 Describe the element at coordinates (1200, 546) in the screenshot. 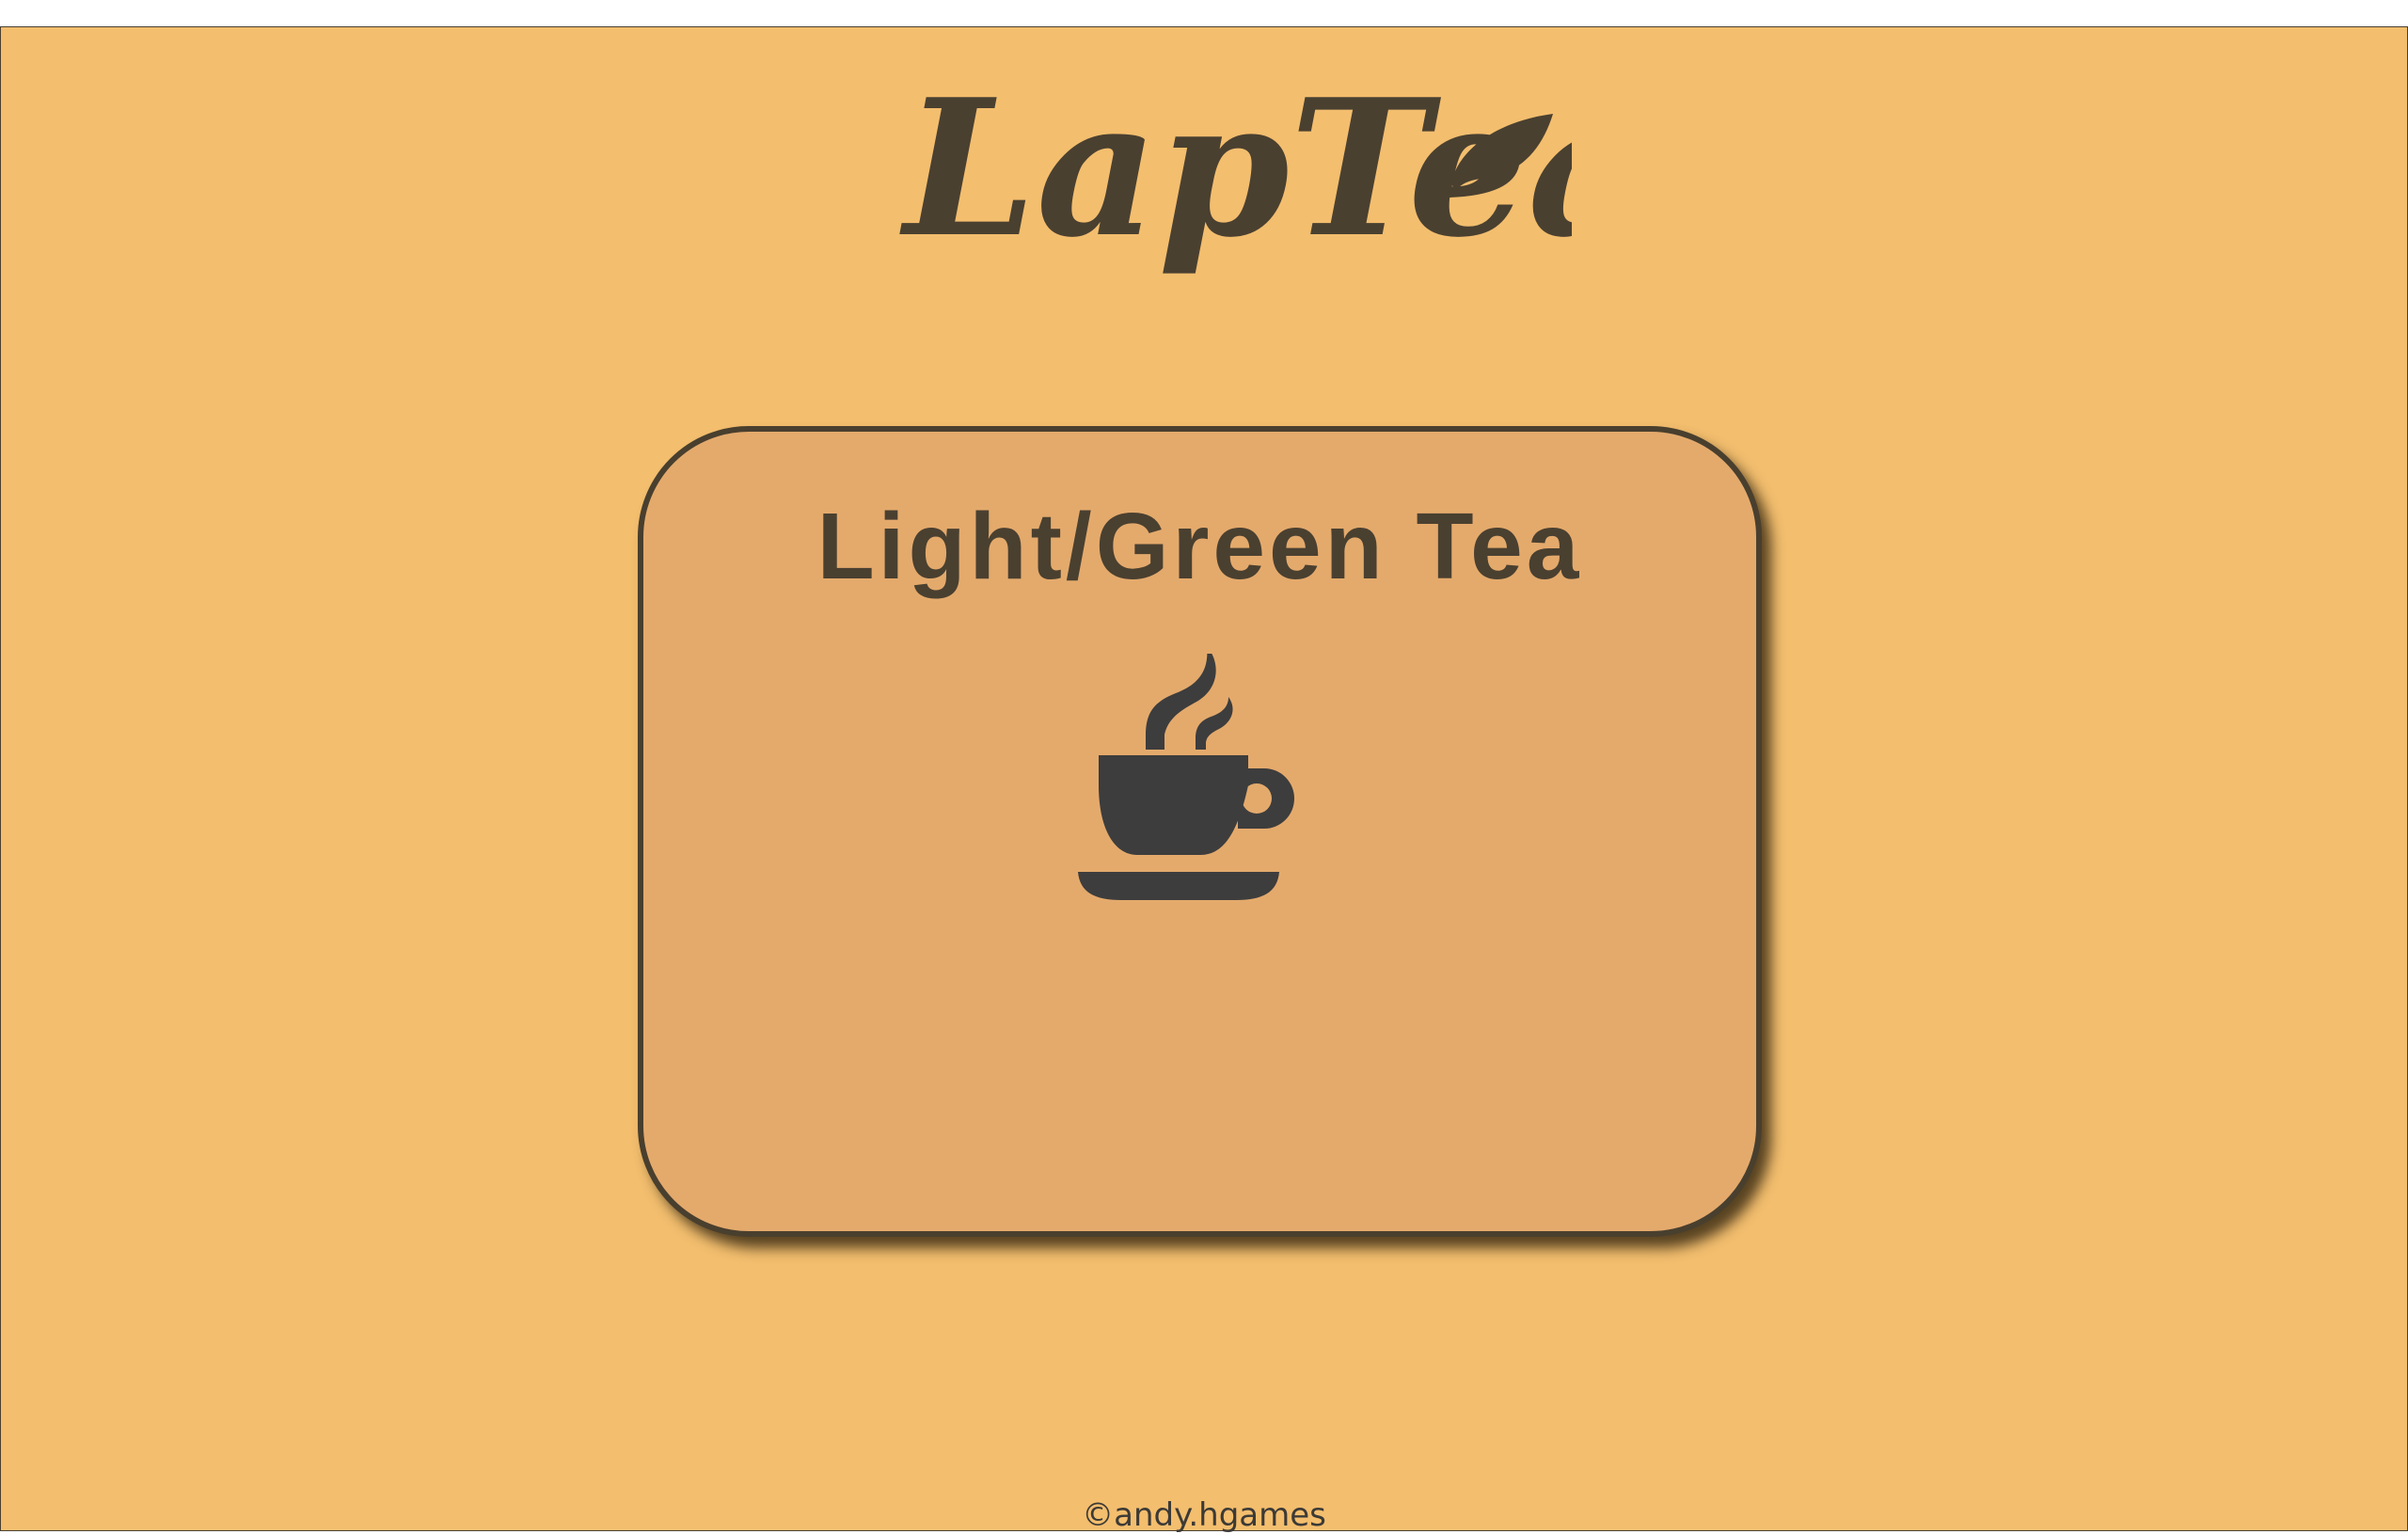

I see `card-title: Light/Green Tea` at that location.